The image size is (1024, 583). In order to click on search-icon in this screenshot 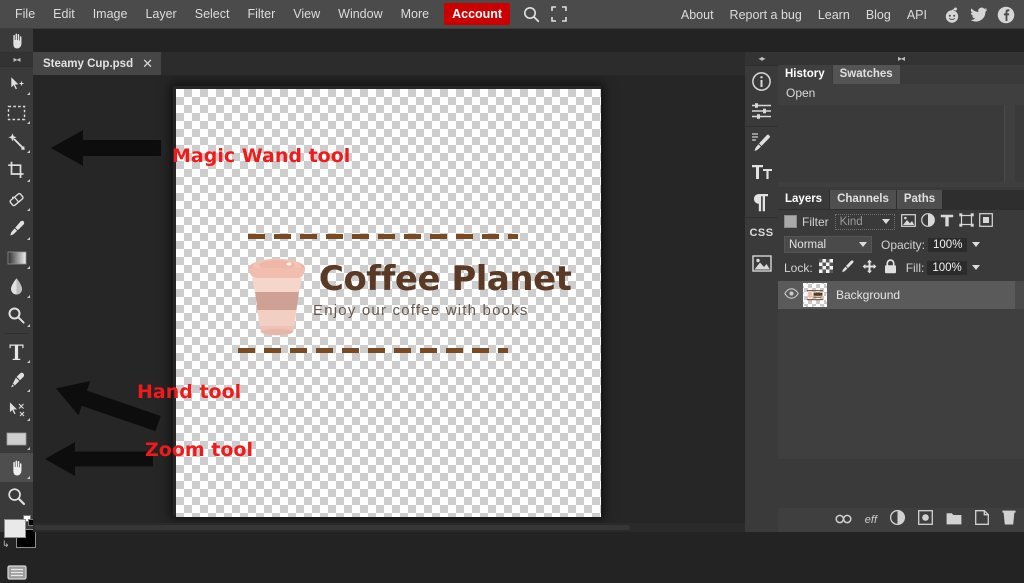, I will do `click(531, 14)`.